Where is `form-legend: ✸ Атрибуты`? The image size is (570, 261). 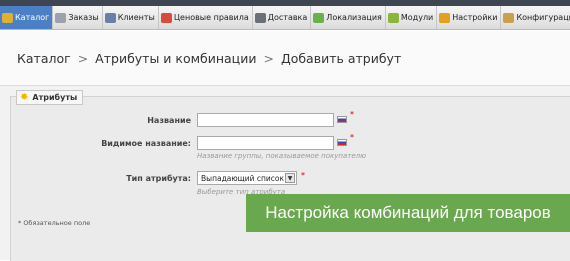 form-legend: ✸ Атрибуты is located at coordinates (50, 97).